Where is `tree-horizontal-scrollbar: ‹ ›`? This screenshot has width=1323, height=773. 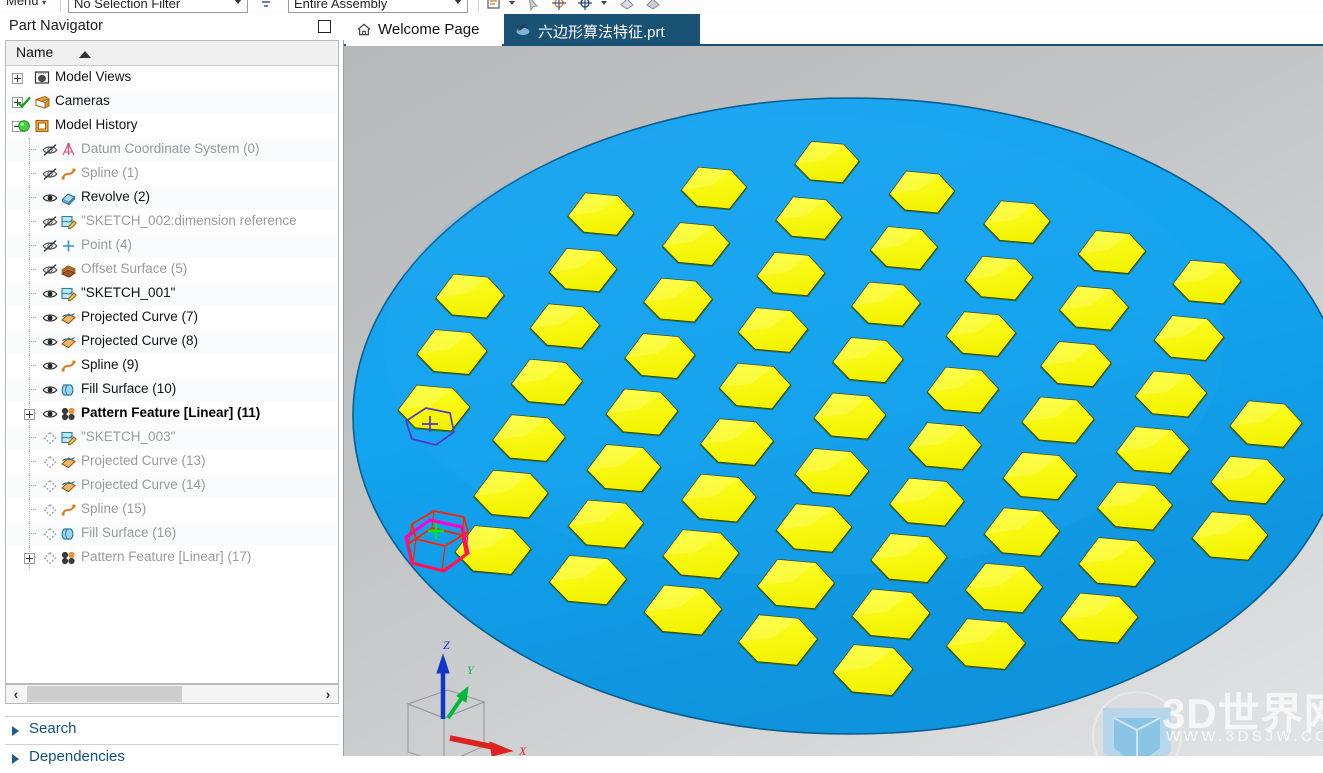
tree-horizontal-scrollbar: ‹ › is located at coordinates (172, 694).